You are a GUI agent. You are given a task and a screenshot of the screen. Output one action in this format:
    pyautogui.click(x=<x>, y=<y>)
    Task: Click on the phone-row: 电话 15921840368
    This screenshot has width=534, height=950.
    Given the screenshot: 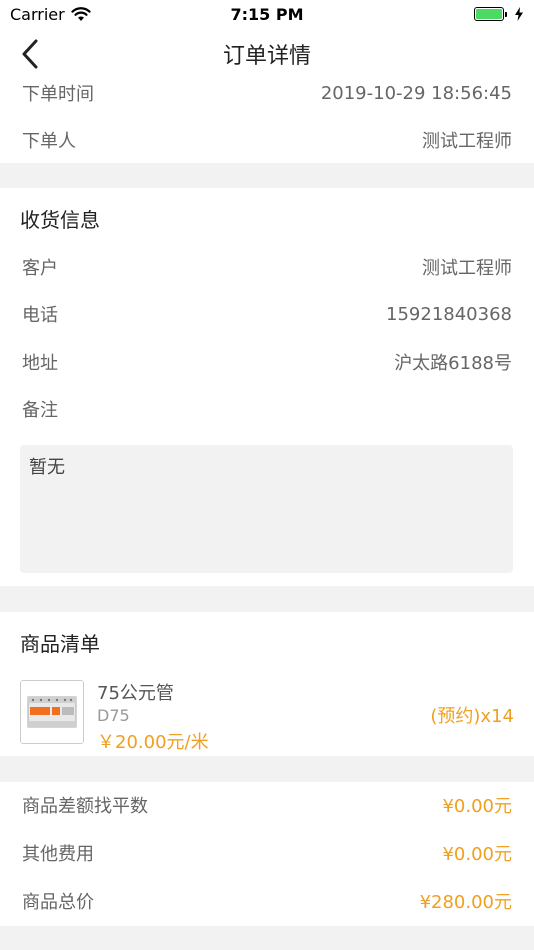 What is the action you would take?
    pyautogui.click(x=267, y=314)
    